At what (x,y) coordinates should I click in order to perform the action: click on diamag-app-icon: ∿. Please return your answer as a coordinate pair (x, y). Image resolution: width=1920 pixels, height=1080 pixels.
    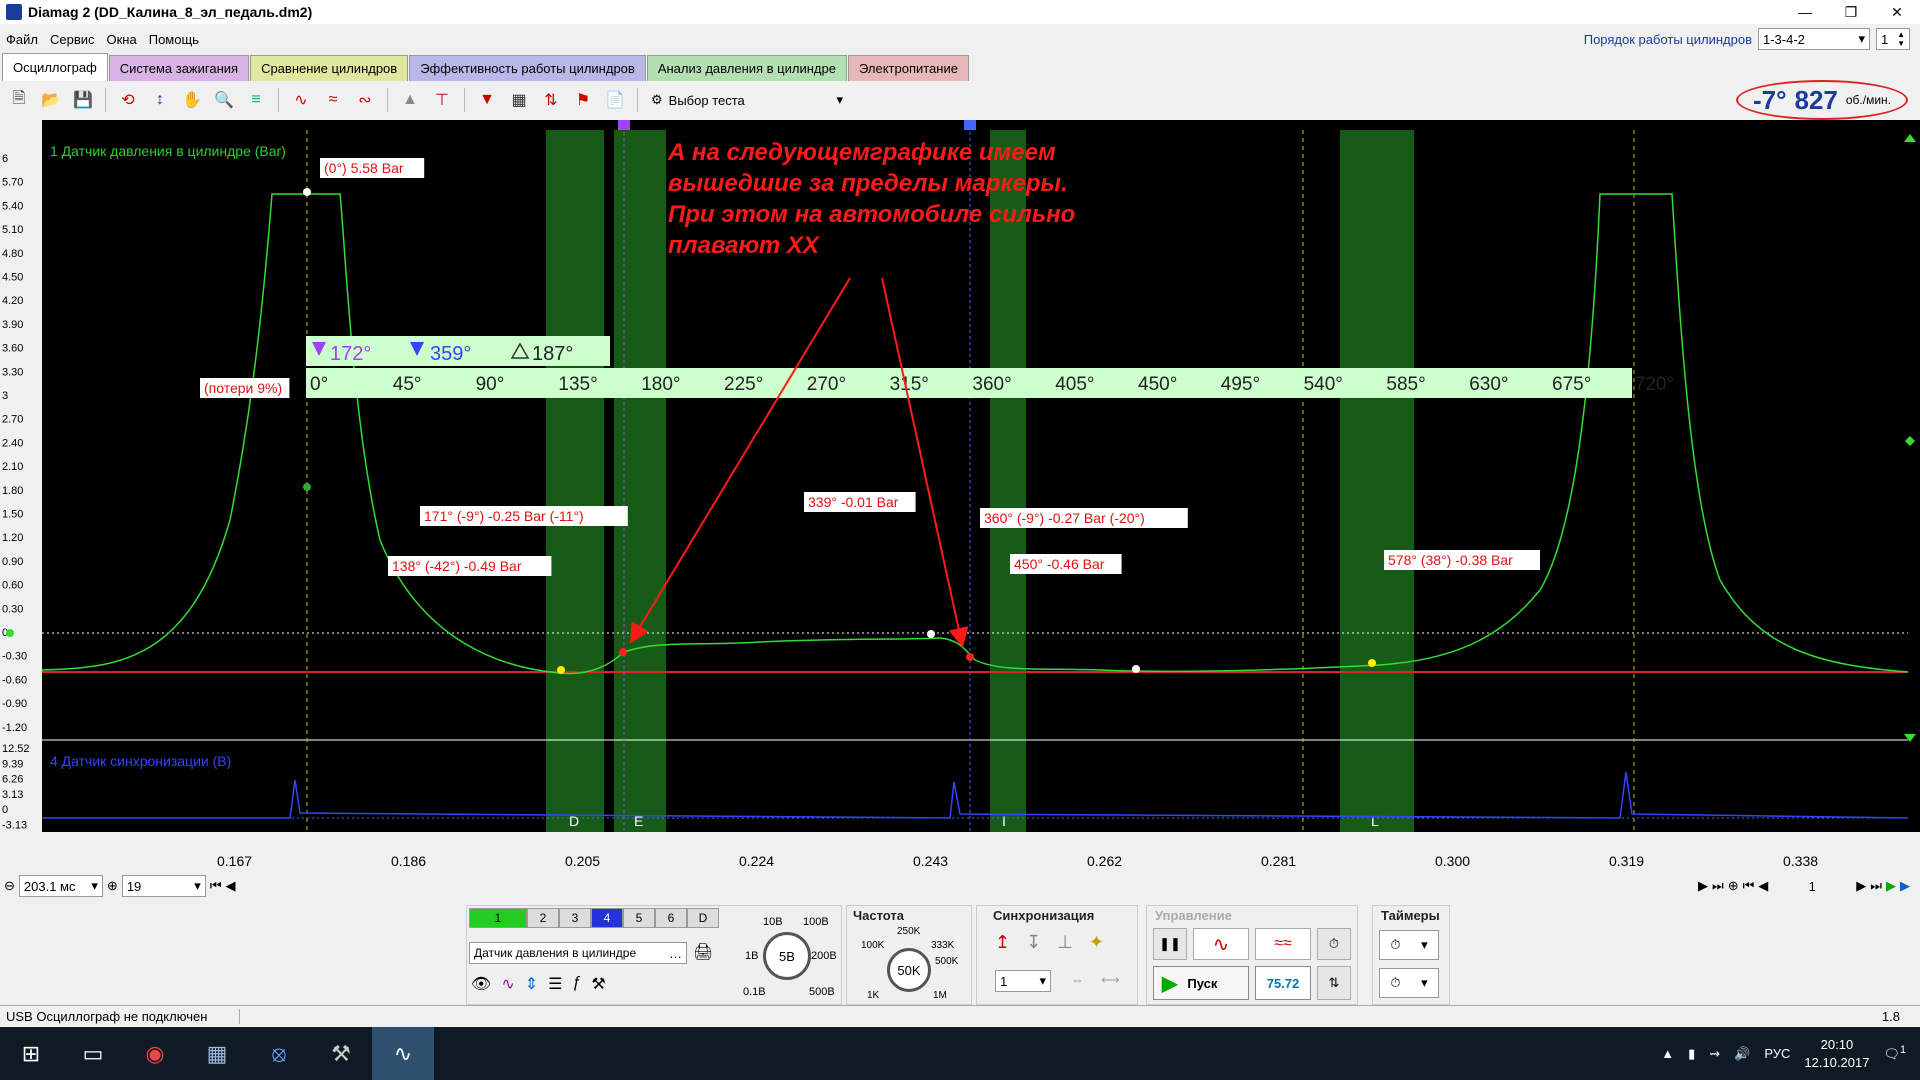
    Looking at the image, I should click on (403, 1053).